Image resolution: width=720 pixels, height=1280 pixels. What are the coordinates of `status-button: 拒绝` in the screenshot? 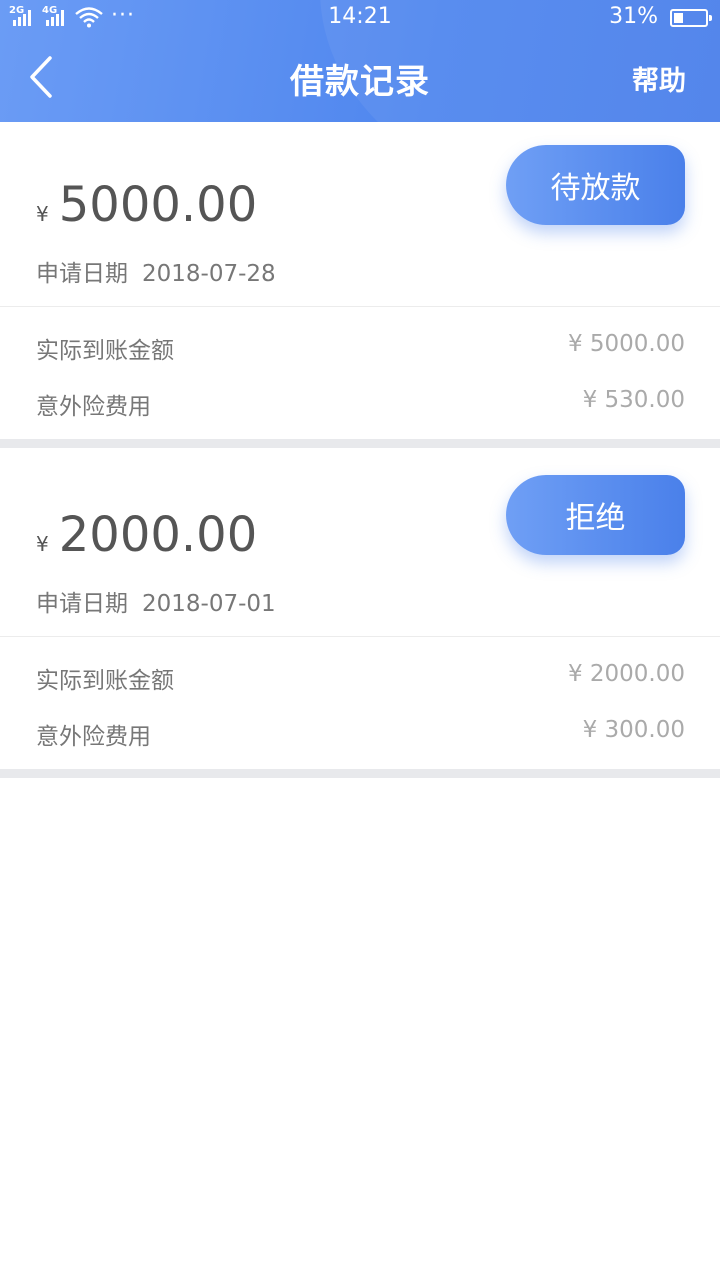 It's located at (595, 515).